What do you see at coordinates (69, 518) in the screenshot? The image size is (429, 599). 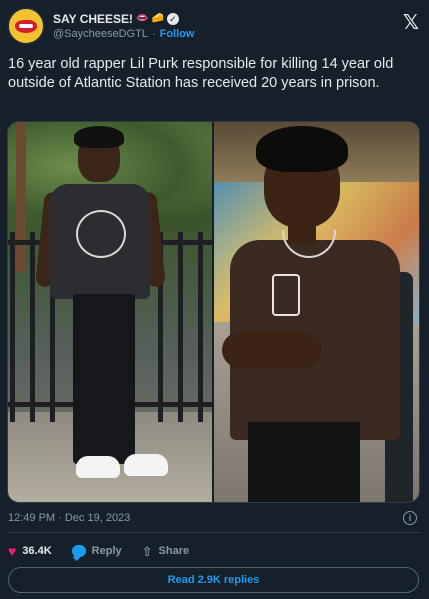 I see `tweet-timestamp: 12:49 PM · Dec 19, 2023` at bounding box center [69, 518].